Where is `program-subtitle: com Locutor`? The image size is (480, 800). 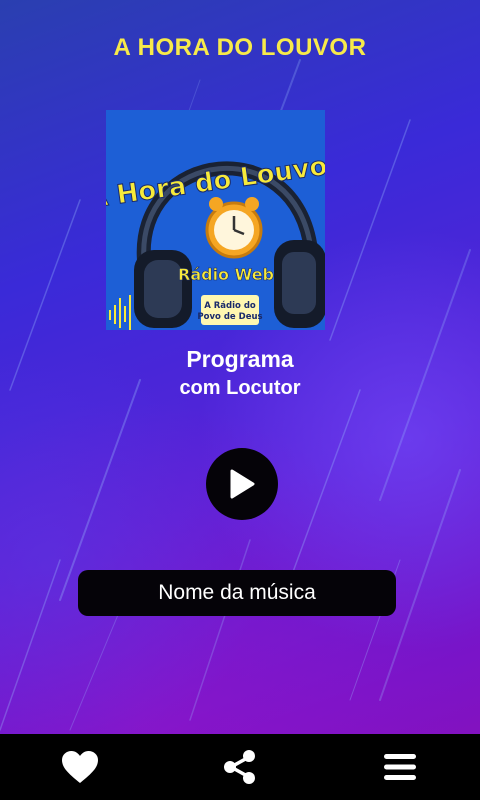 program-subtitle: com Locutor is located at coordinates (240, 388).